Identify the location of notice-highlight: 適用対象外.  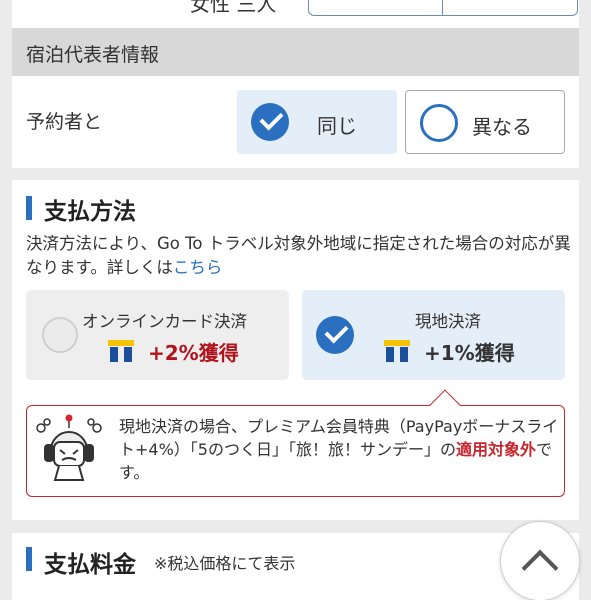
(495, 449).